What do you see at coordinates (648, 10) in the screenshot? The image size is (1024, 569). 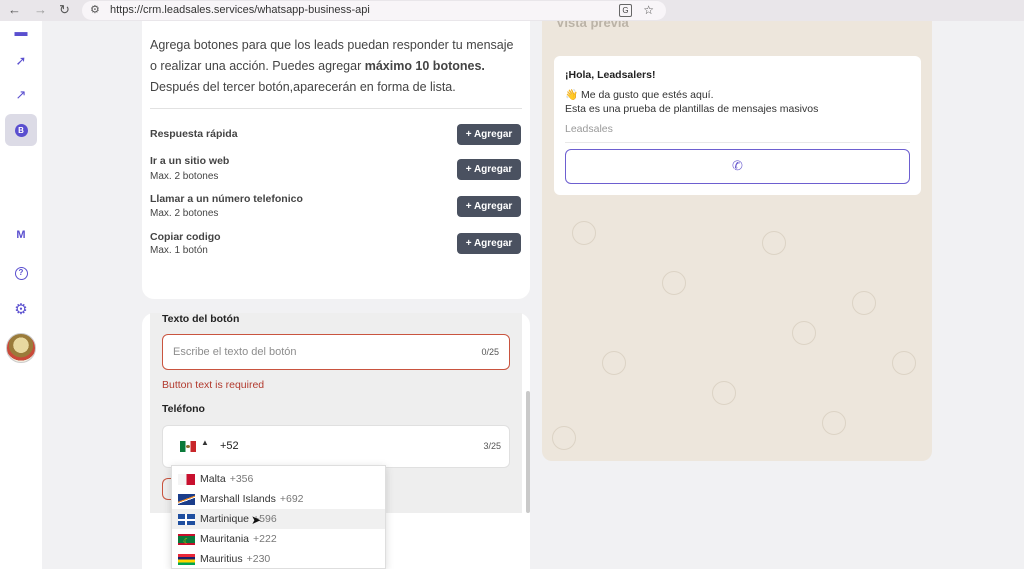 I see `bookmark-star-icon: ☆` at bounding box center [648, 10].